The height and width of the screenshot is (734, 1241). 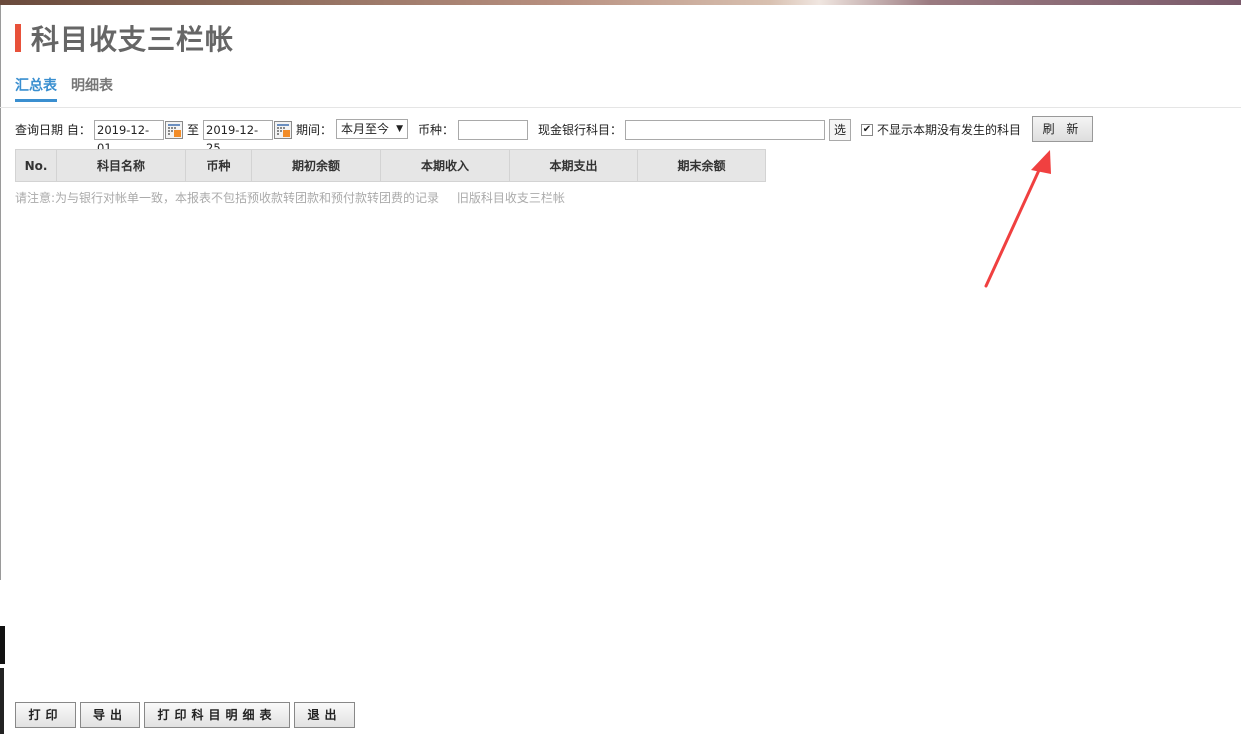 I want to click on account-label: 现金银行科目：, so click(x=580, y=130).